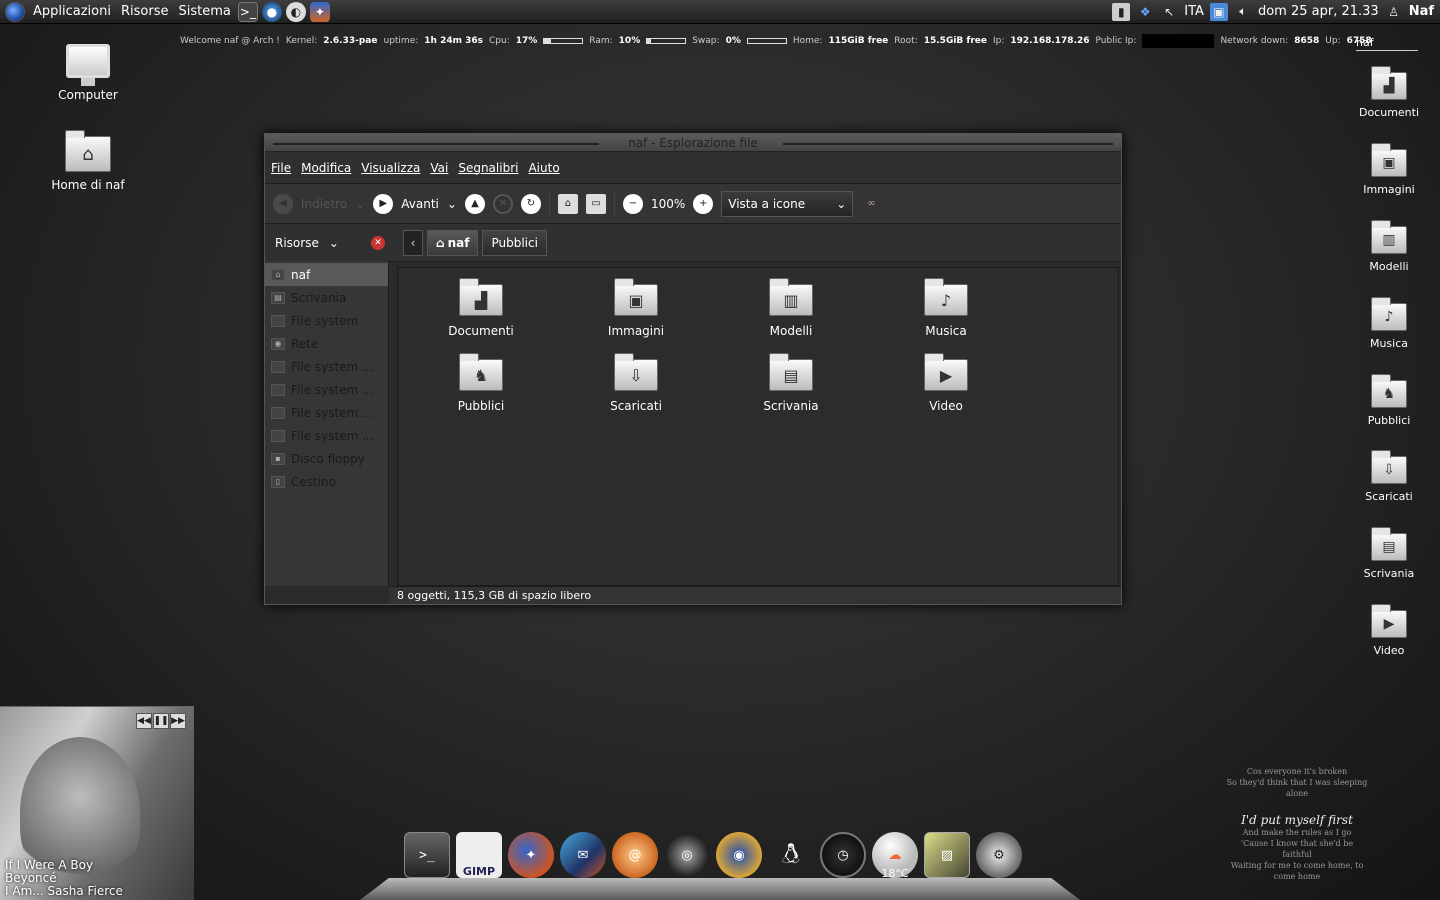  I want to click on forward-arrow-icon: ▶, so click(383, 203).